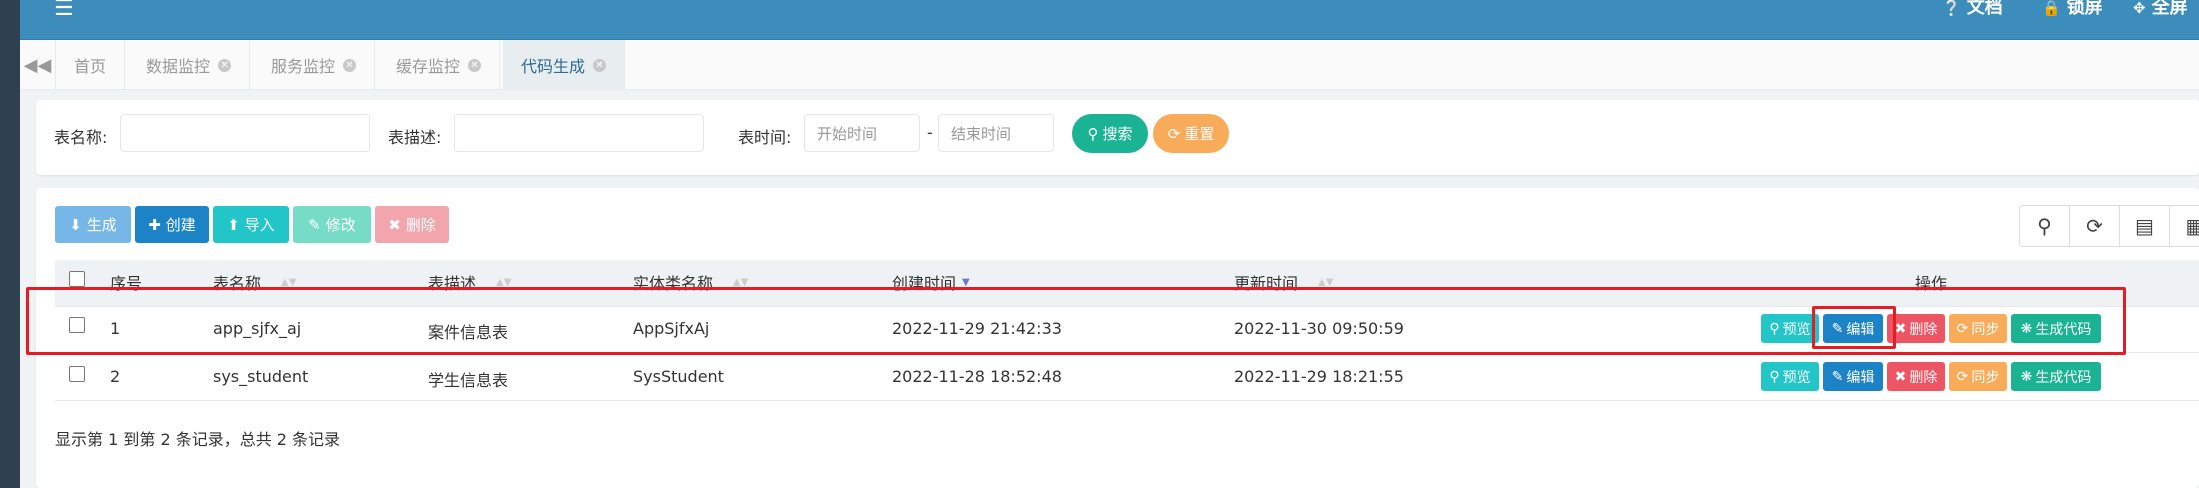  What do you see at coordinates (420, 225) in the screenshot?
I see `delete-button-label: 删除` at bounding box center [420, 225].